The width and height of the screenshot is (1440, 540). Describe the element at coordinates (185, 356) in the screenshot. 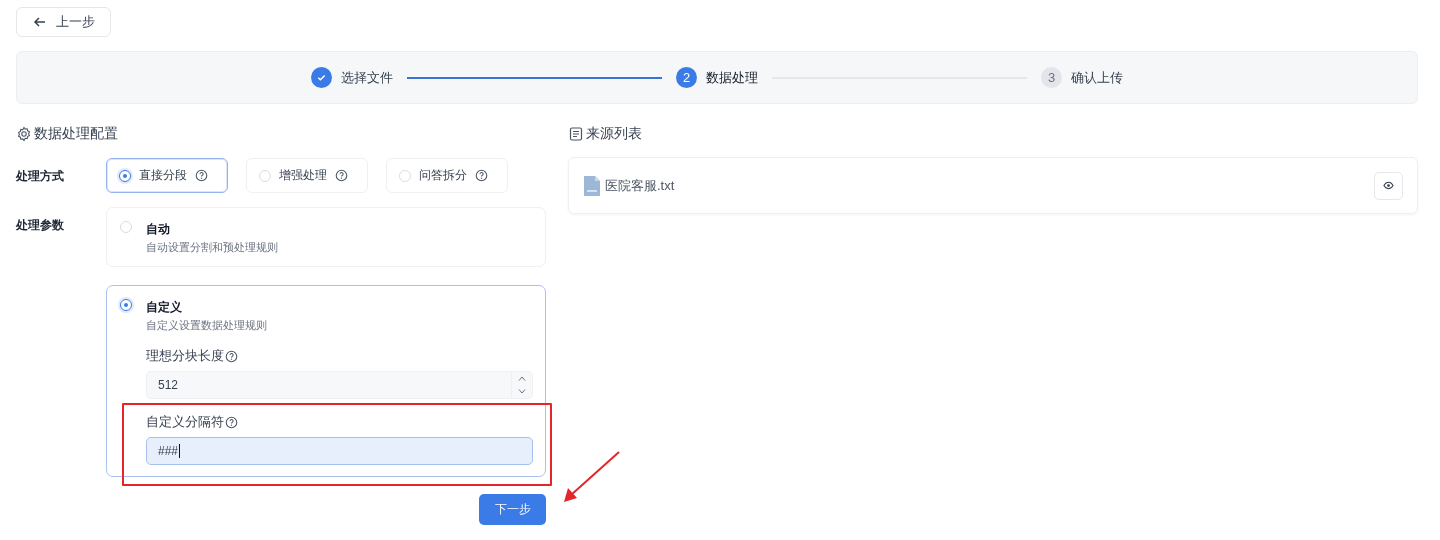

I see `field-label: 理想分块长度` at that location.